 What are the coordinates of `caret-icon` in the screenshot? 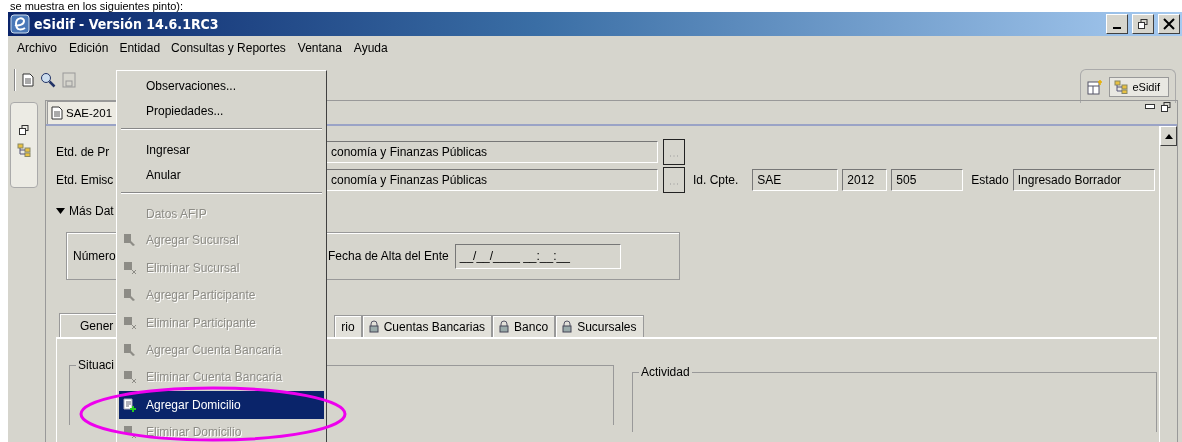 It's located at (60, 211).